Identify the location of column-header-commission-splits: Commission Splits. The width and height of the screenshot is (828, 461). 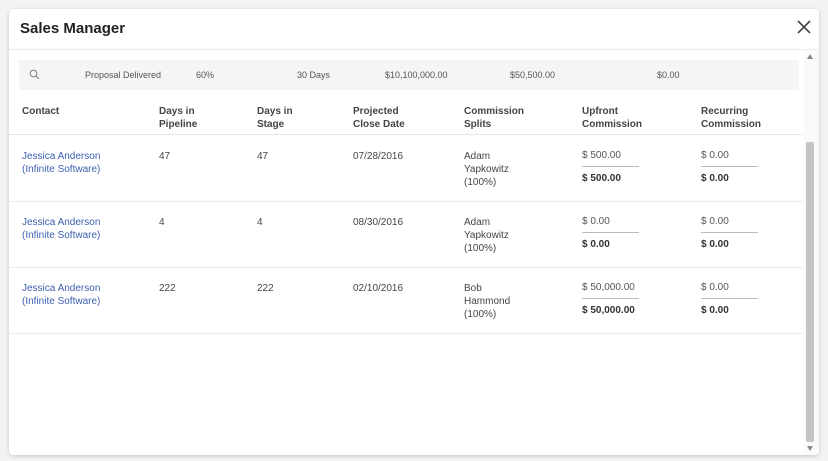
(494, 118).